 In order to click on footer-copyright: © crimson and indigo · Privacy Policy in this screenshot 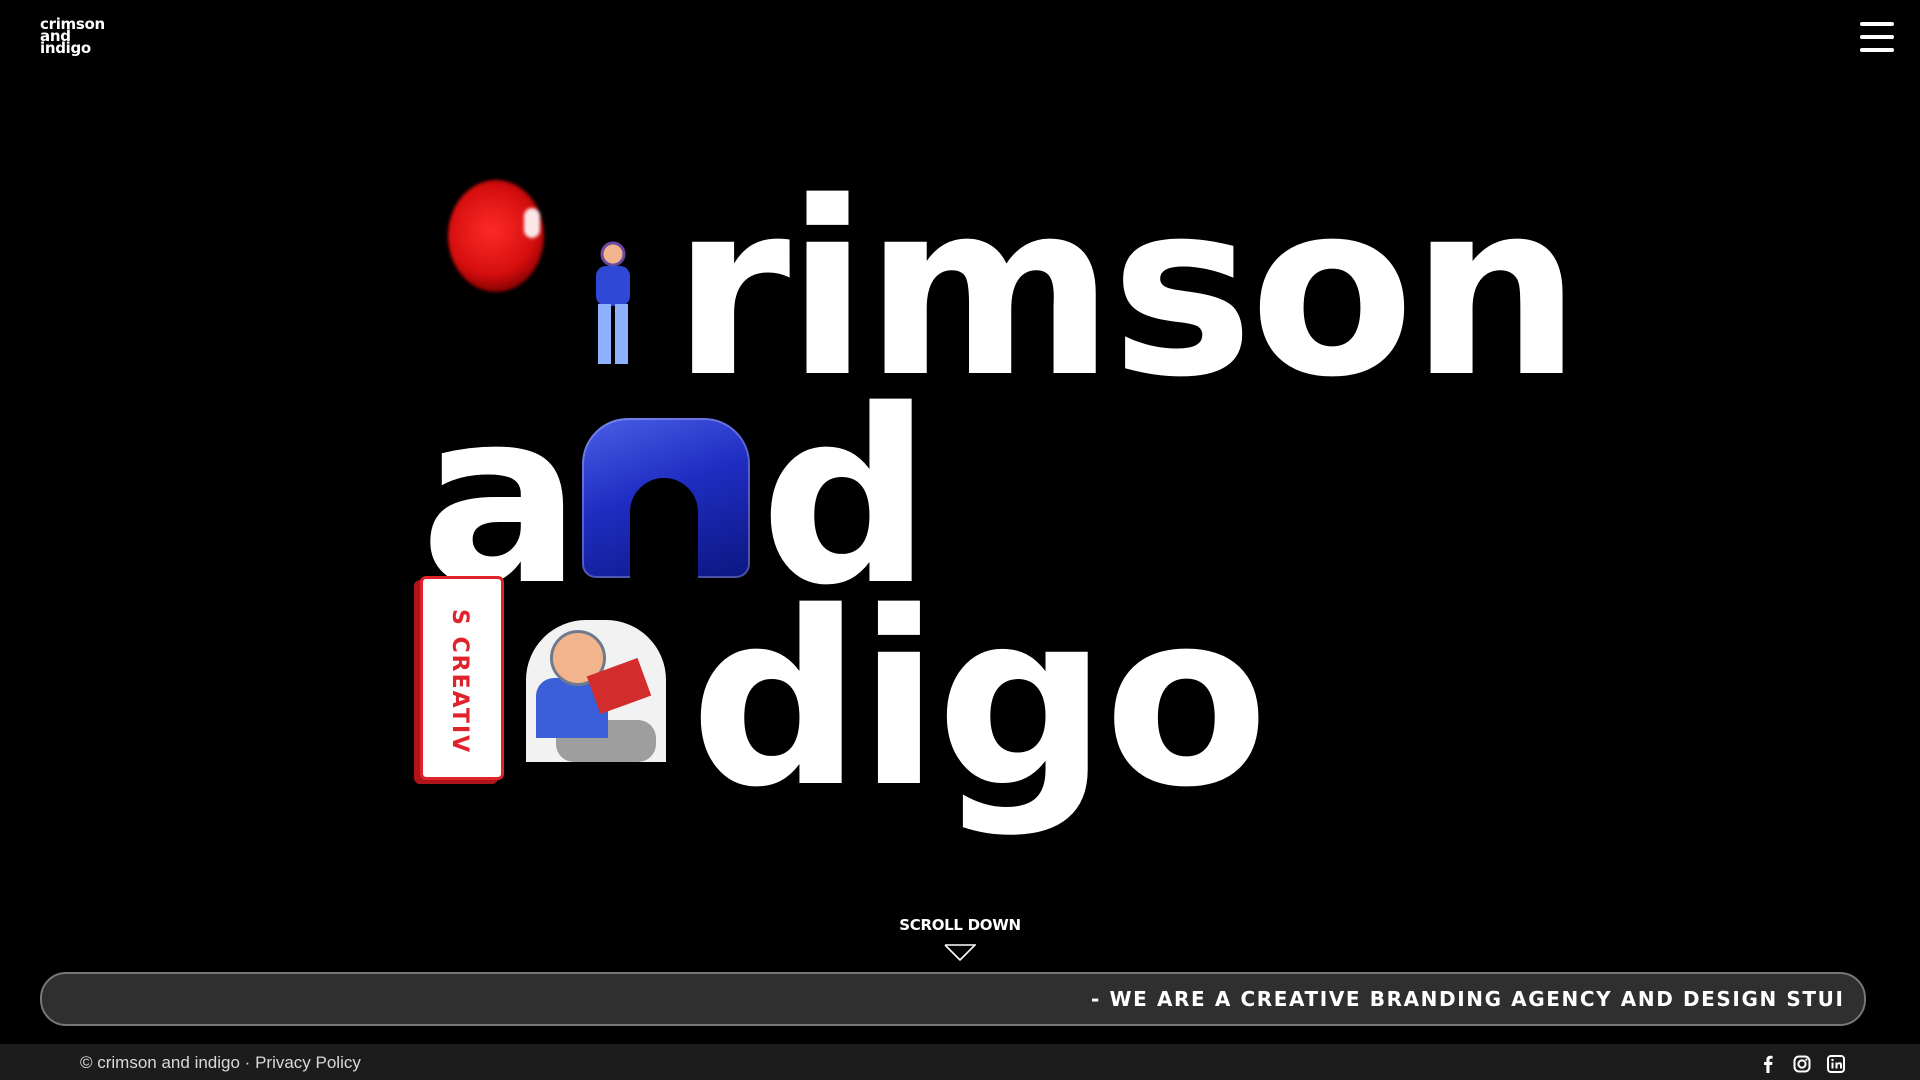, I will do `click(220, 1063)`.